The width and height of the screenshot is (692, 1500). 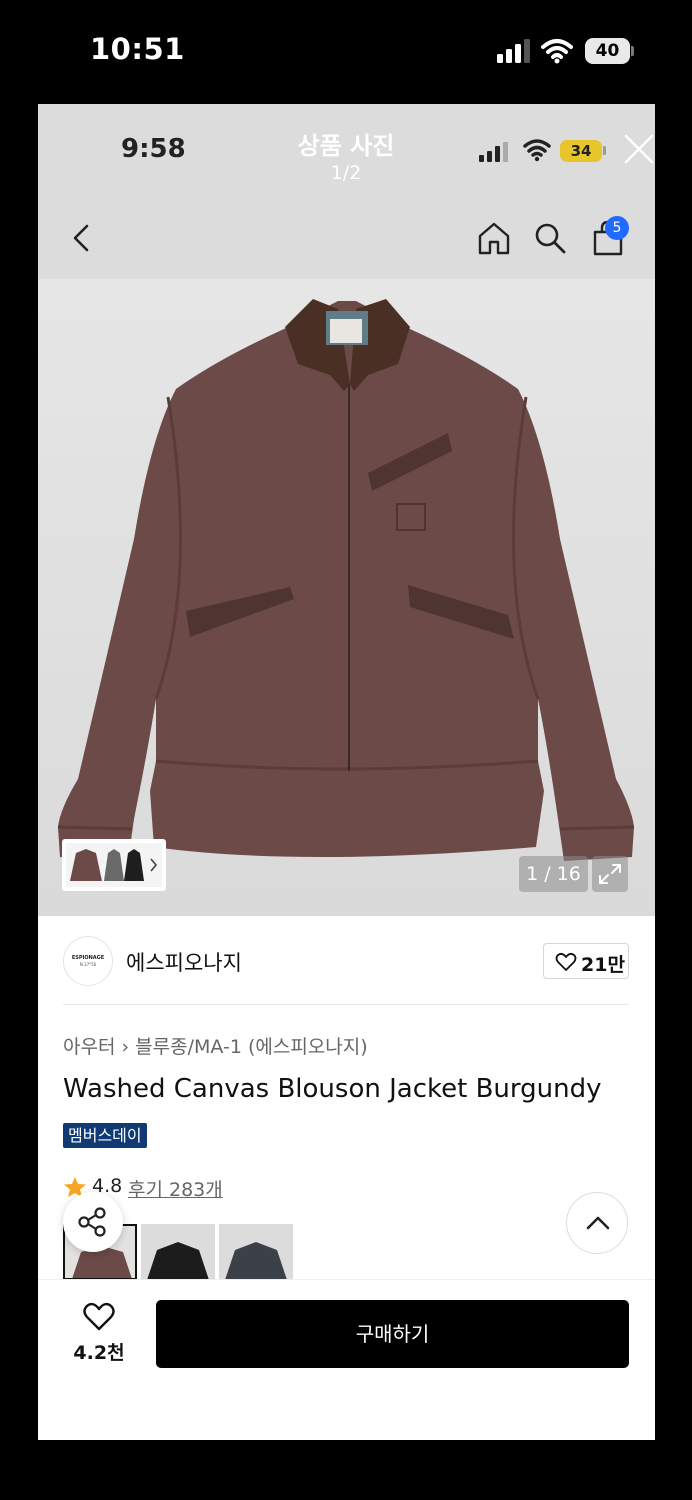 What do you see at coordinates (346, 146) in the screenshot?
I see `viewer-title: 상품 사진` at bounding box center [346, 146].